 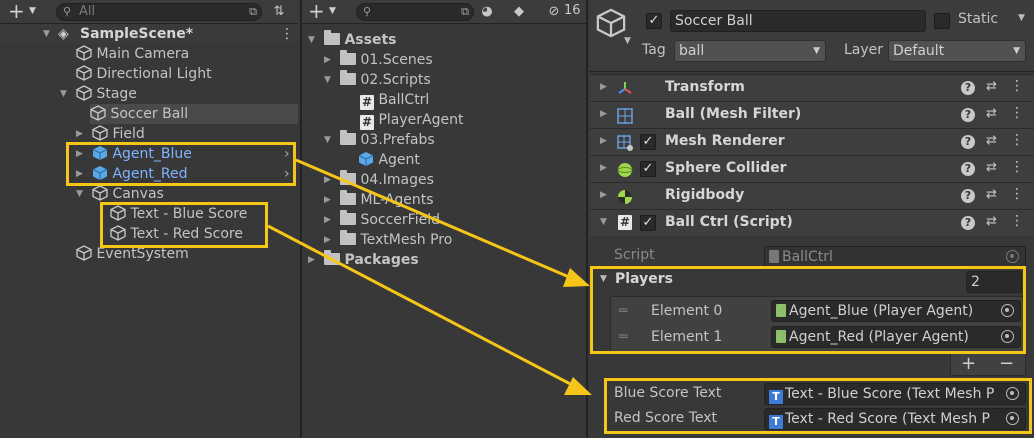 I want to click on component-transform: ▶ Transform ? ⇄ ⋮, so click(x=812, y=87).